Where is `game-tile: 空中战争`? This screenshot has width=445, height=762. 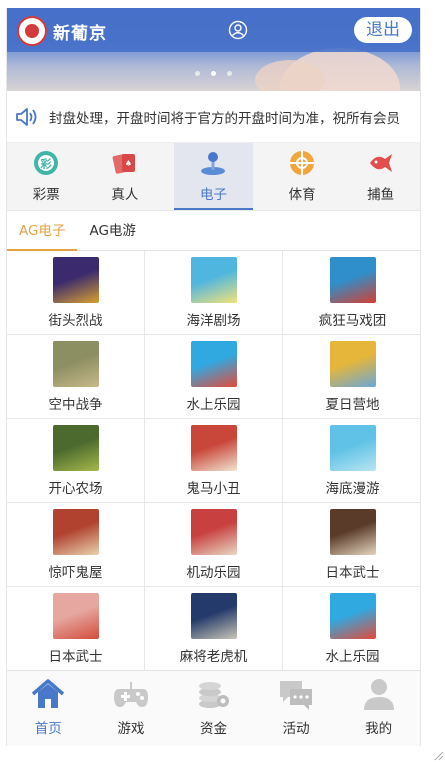
game-tile: 空中战争 is located at coordinates (76, 377).